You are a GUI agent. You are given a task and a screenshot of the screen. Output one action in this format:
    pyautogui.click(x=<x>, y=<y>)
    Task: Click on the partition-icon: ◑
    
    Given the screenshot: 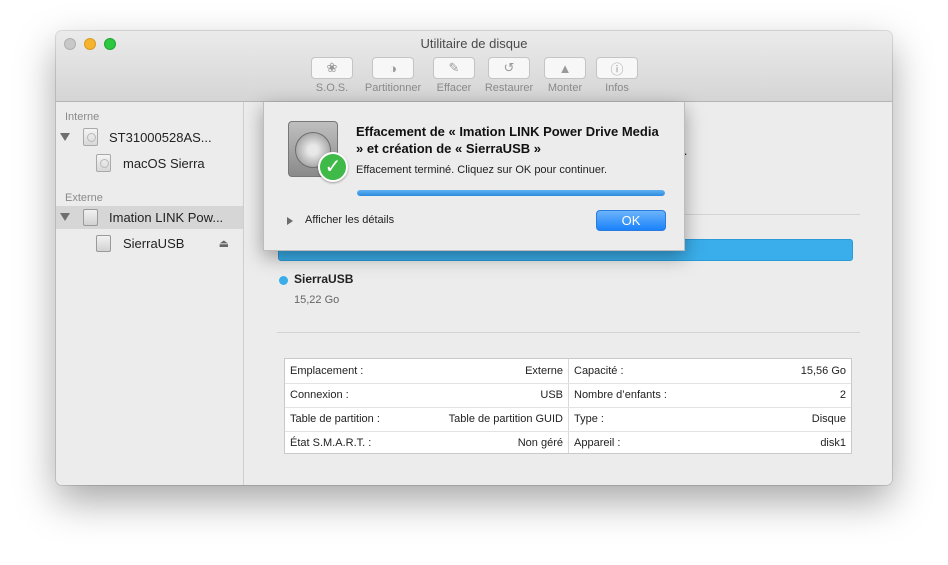 What is the action you would take?
    pyautogui.click(x=393, y=68)
    